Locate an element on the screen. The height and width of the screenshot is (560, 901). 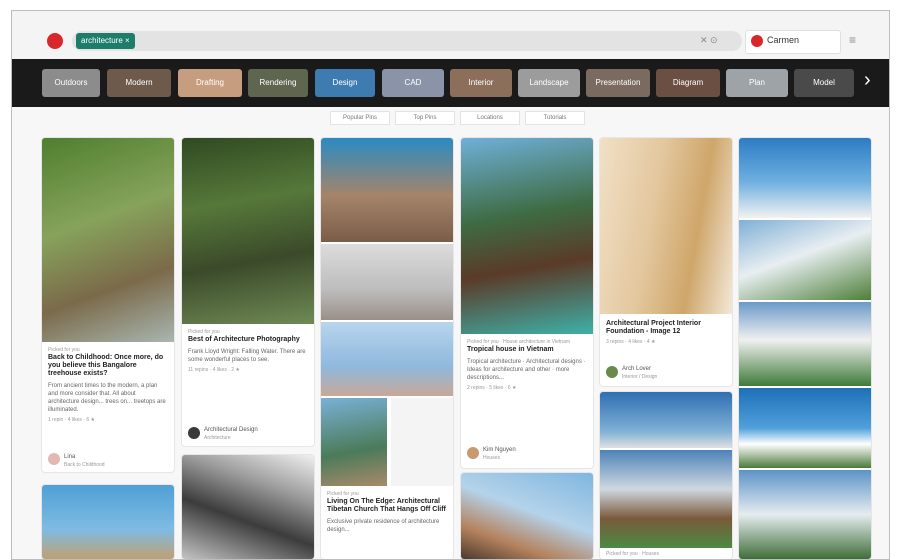
username-label: Carmen is located at coordinates (783, 40).